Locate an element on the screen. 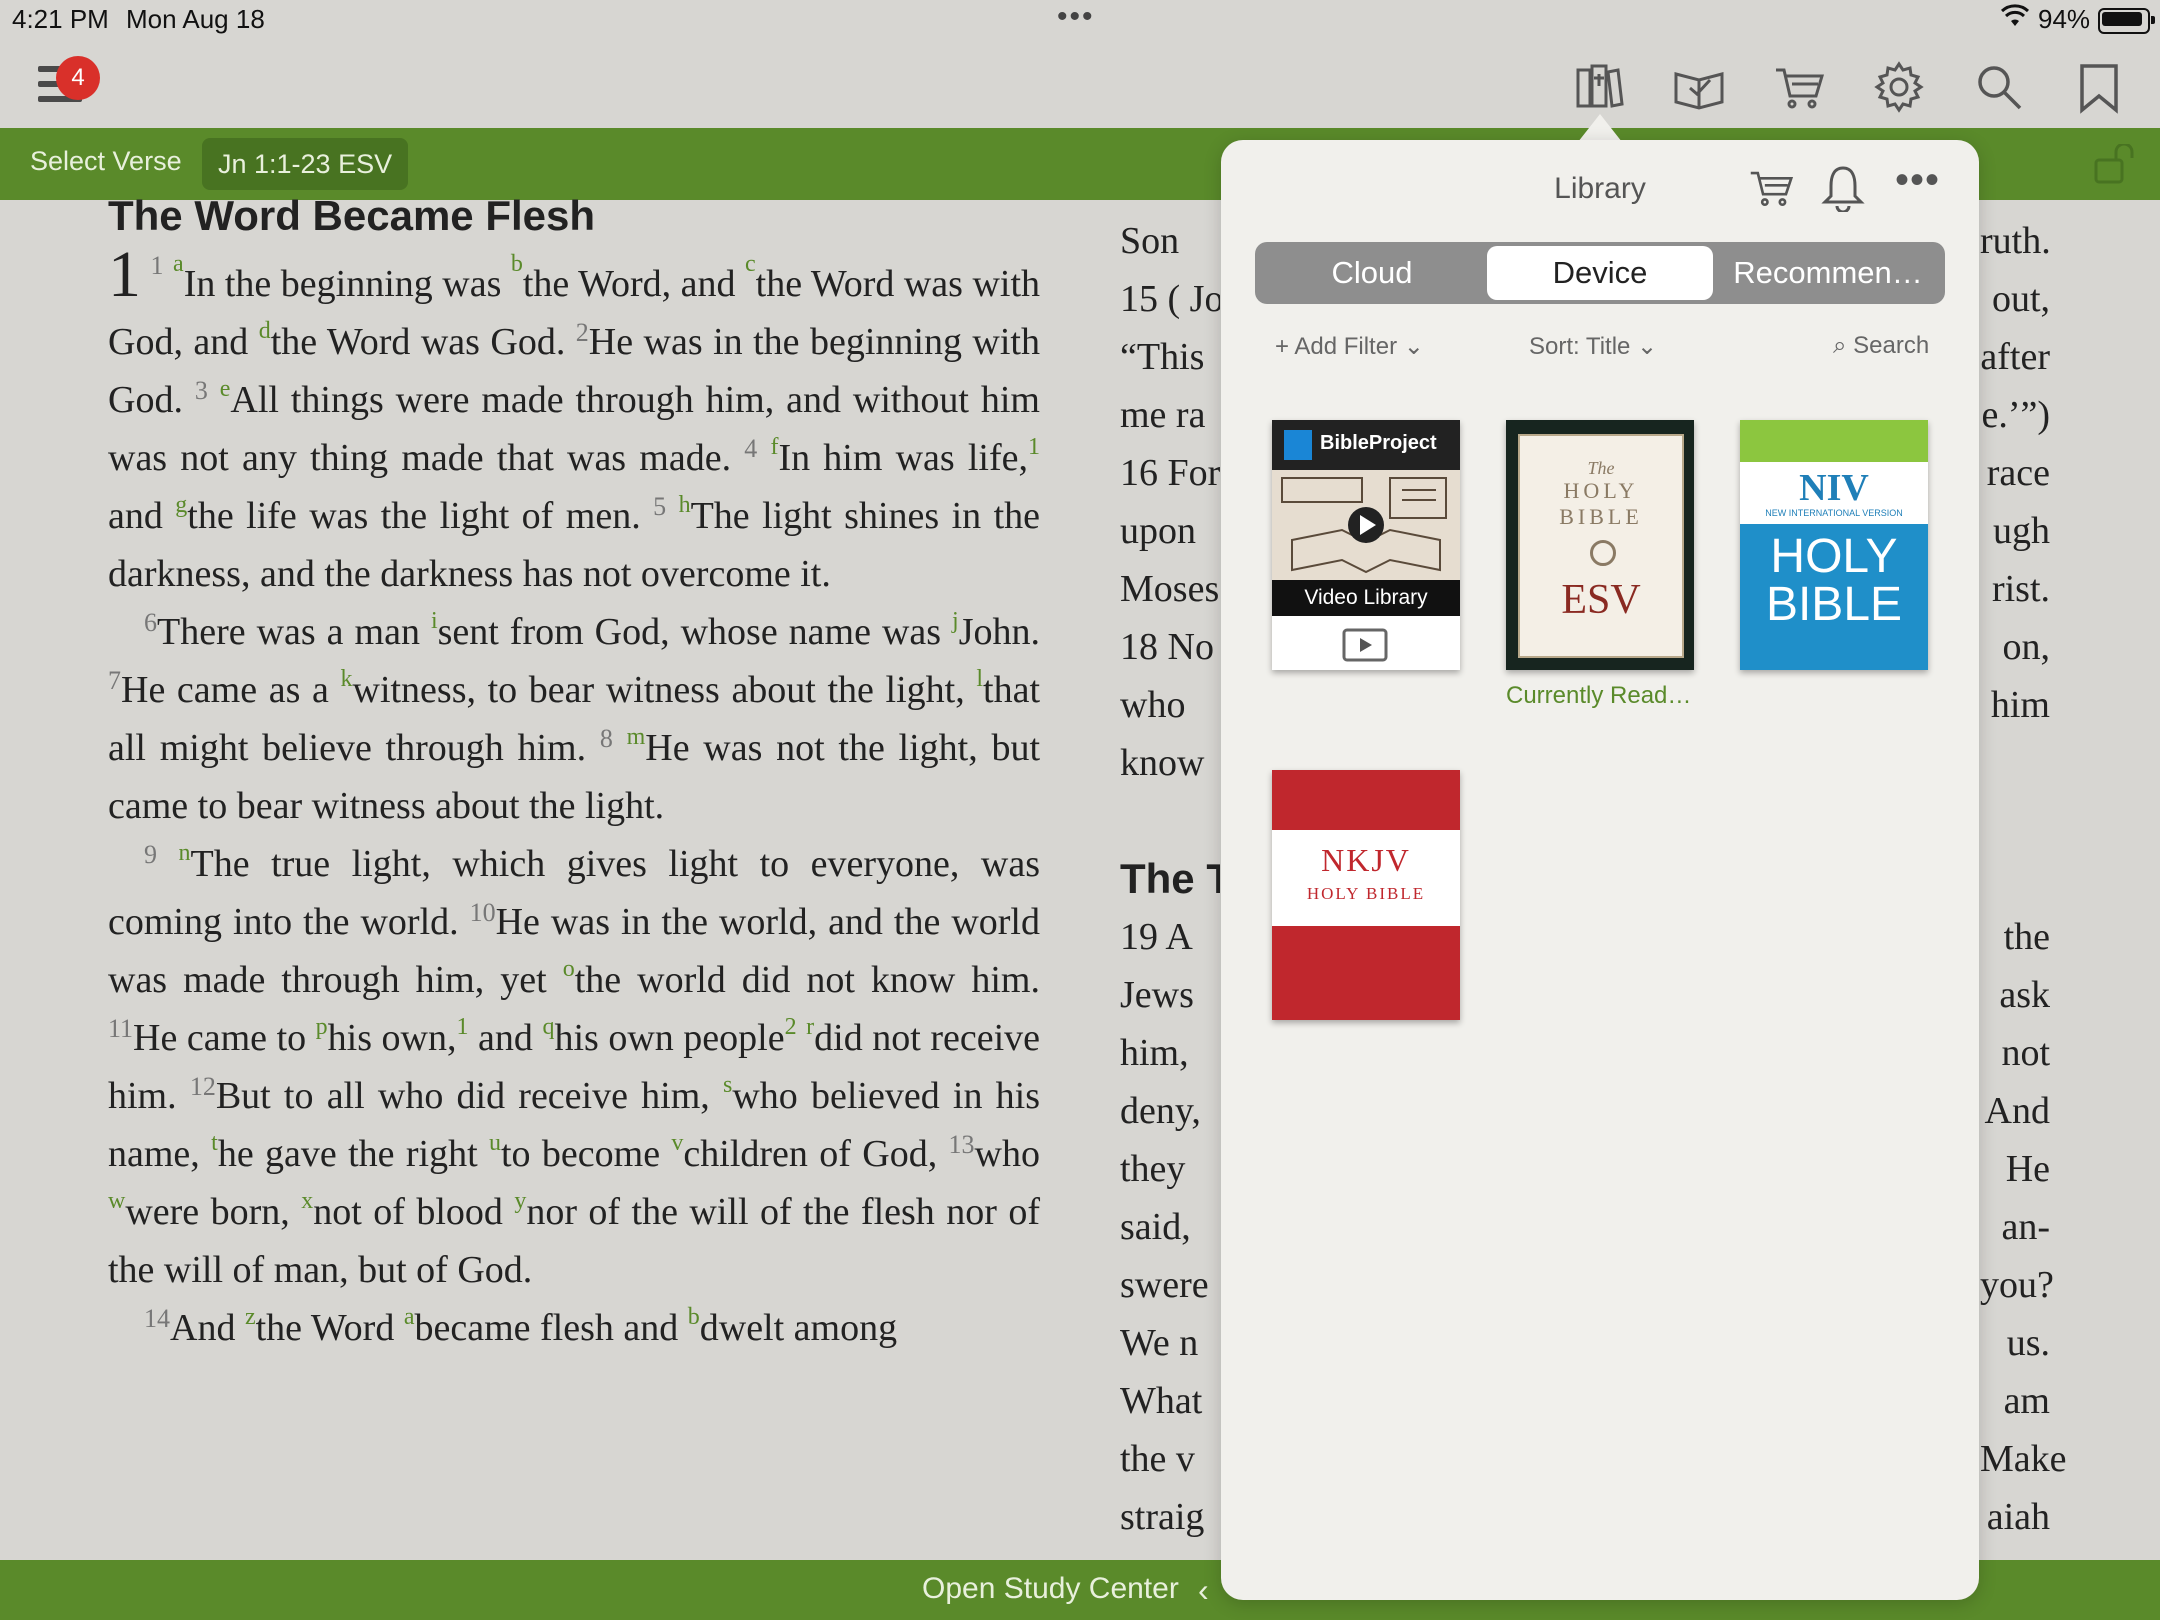  search-icon is located at coordinates (1999, 87).